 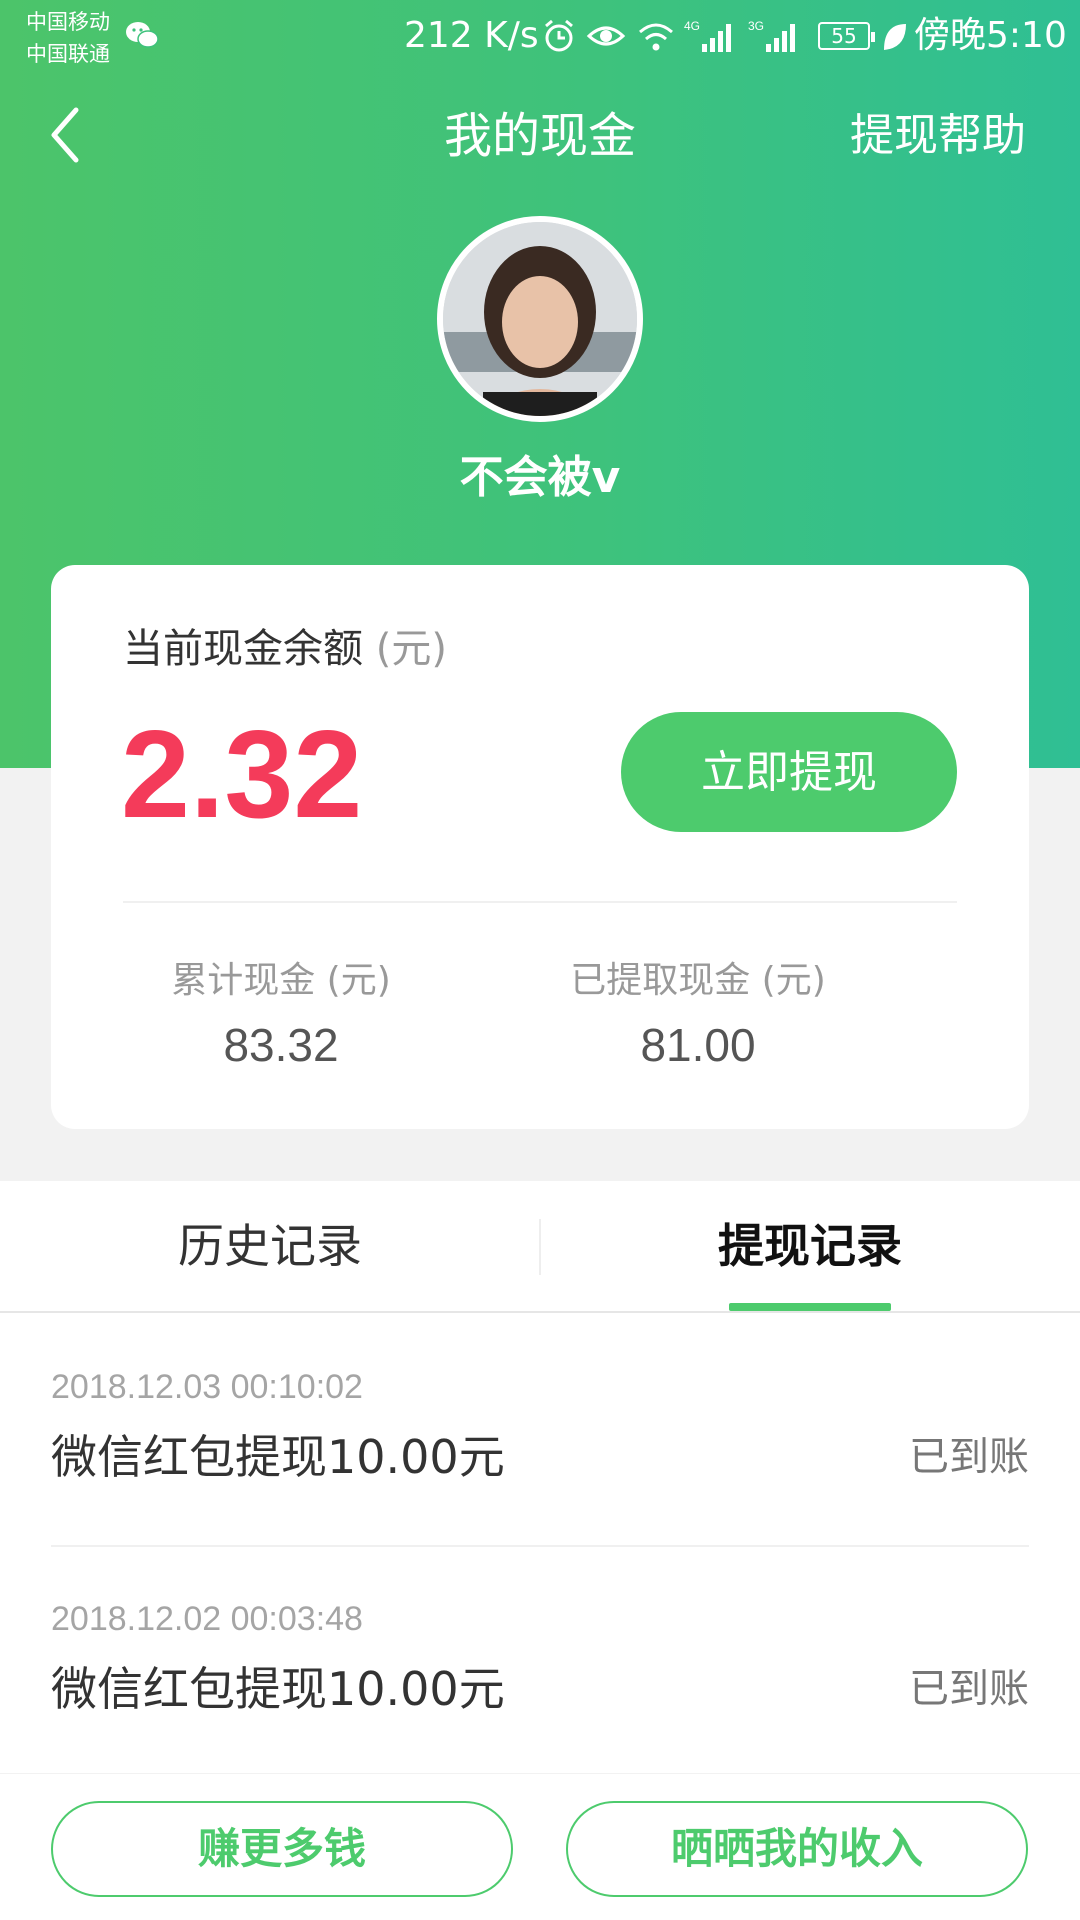 What do you see at coordinates (471, 35) in the screenshot?
I see `network-speed: 212 K/s` at bounding box center [471, 35].